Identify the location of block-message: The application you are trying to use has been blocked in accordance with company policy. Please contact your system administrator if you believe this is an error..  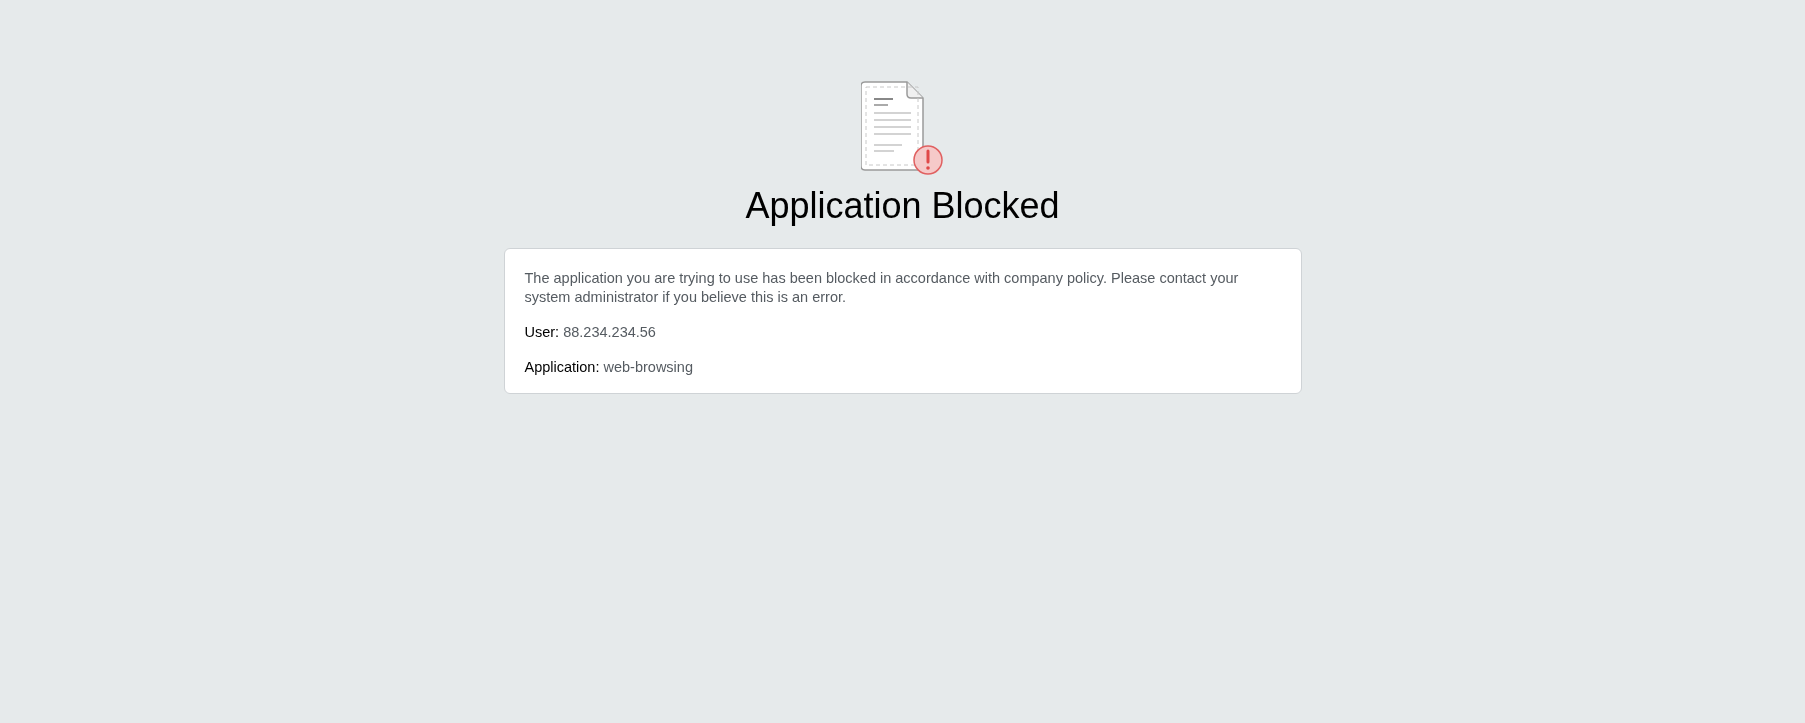
(882, 288).